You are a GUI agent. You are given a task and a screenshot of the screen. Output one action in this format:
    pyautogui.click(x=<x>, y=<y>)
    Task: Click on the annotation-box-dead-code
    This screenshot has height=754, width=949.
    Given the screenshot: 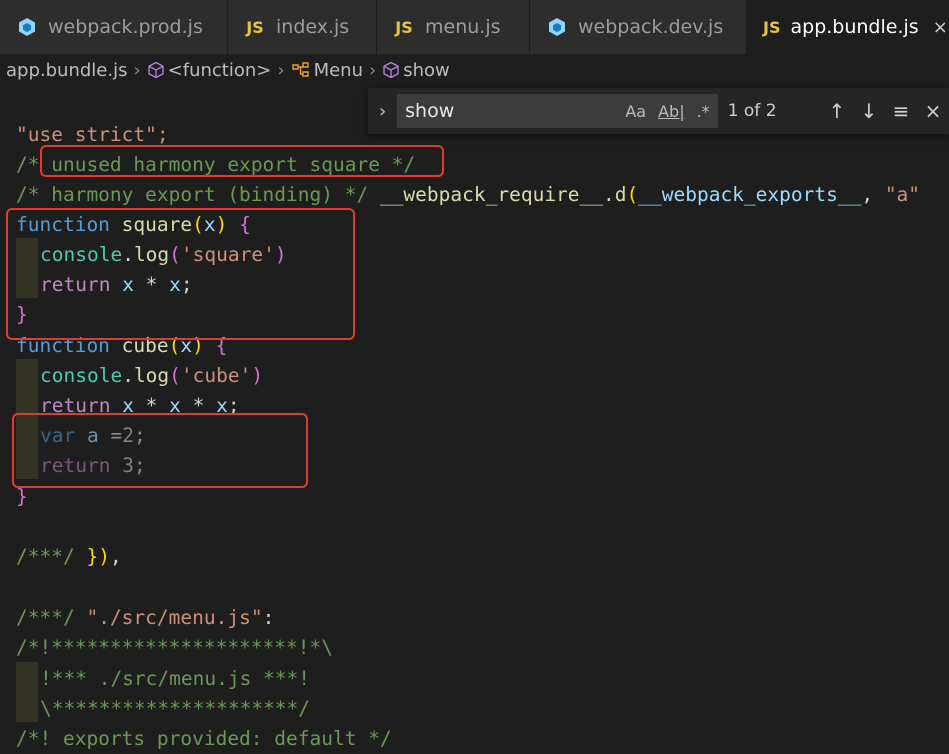 What is the action you would take?
    pyautogui.click(x=160, y=450)
    